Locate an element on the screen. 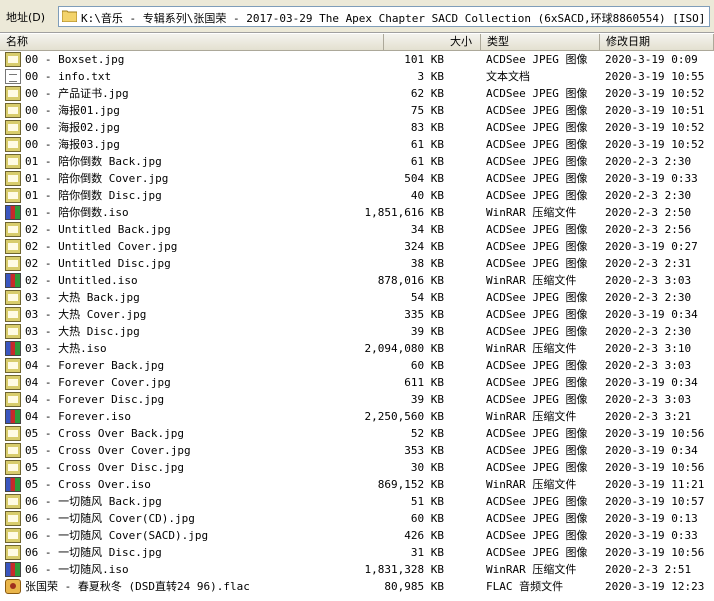  flac-file-icon is located at coordinates (13, 586).